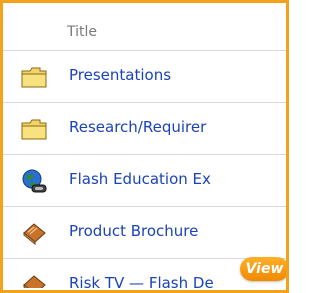 The height and width of the screenshot is (293, 320). Describe the element at coordinates (177, 179) in the screenshot. I see `list-item-label: Flash Education Ex` at that location.